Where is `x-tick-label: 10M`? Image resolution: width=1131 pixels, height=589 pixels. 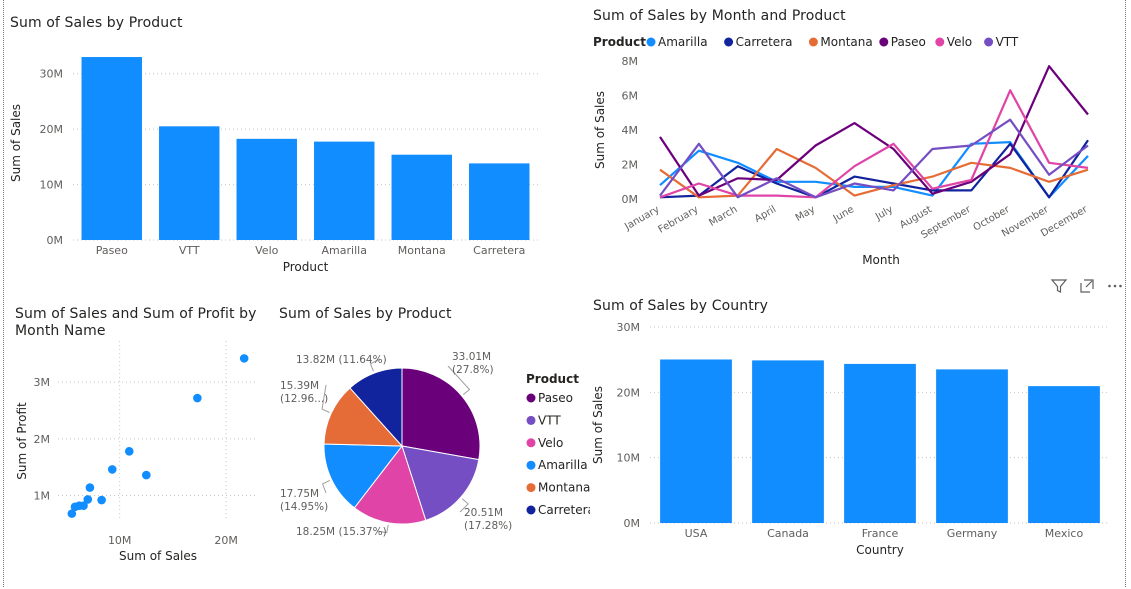 x-tick-label: 10M is located at coordinates (120, 540).